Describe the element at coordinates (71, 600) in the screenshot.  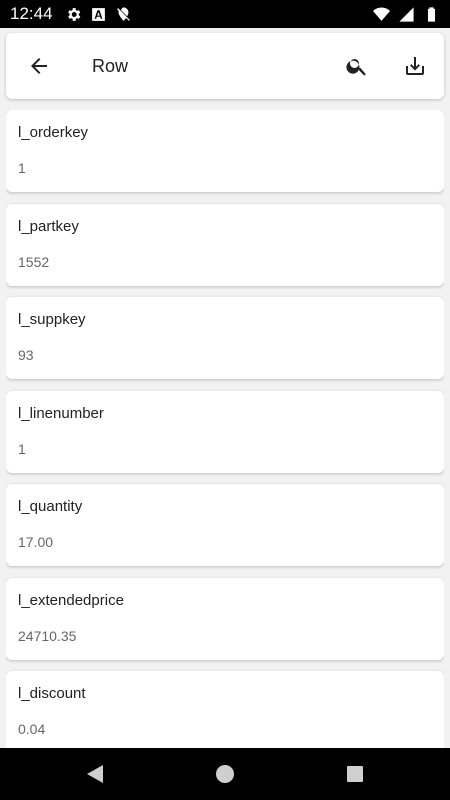
I see `field-label: l_extendedprice` at that location.